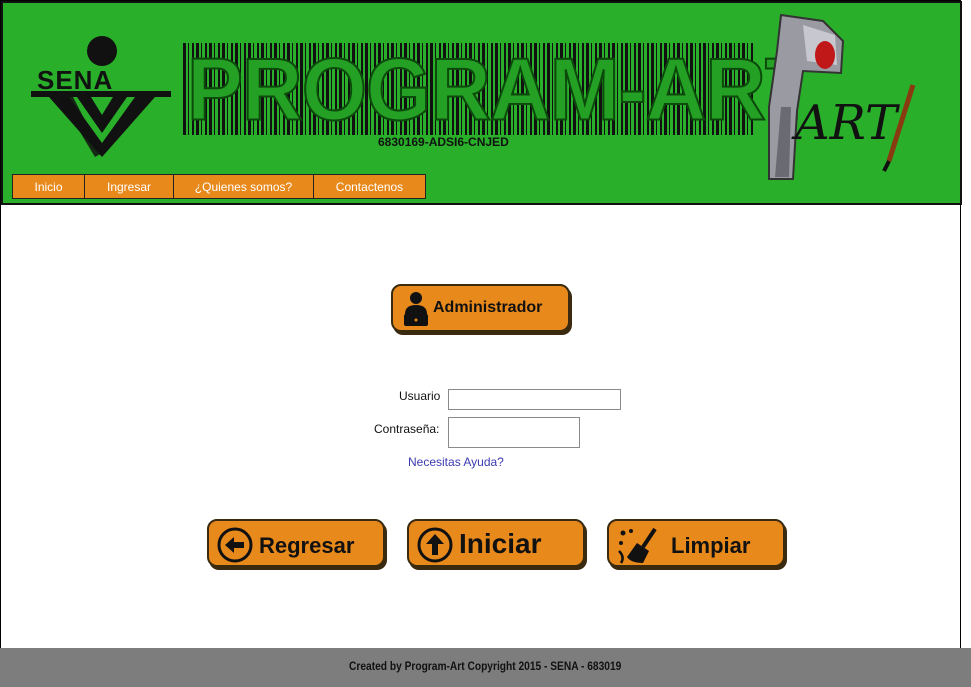  What do you see at coordinates (243, 186) in the screenshot?
I see `nav-item-quienes-somos: ¿Quienes somos?` at bounding box center [243, 186].